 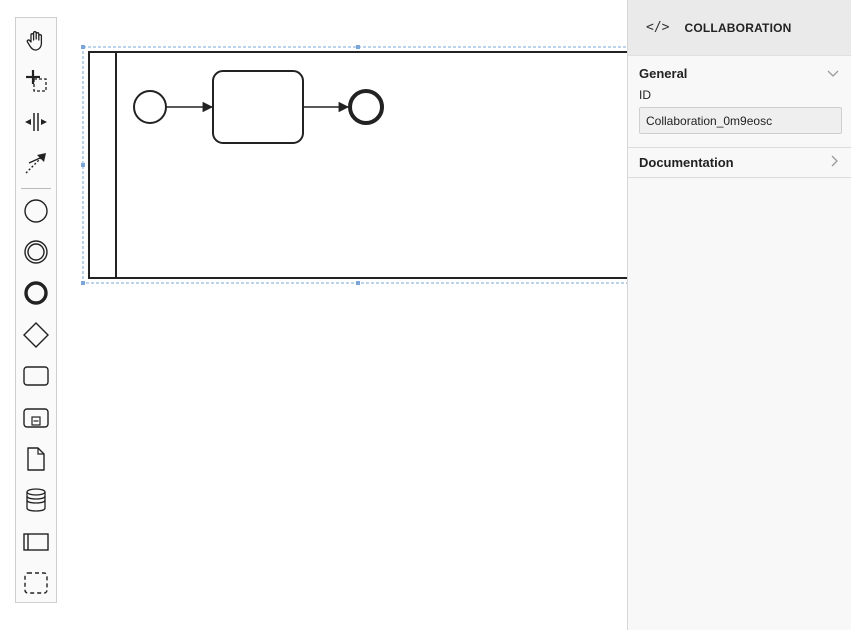 What do you see at coordinates (36, 459) in the screenshot?
I see `data-object-icon` at bounding box center [36, 459].